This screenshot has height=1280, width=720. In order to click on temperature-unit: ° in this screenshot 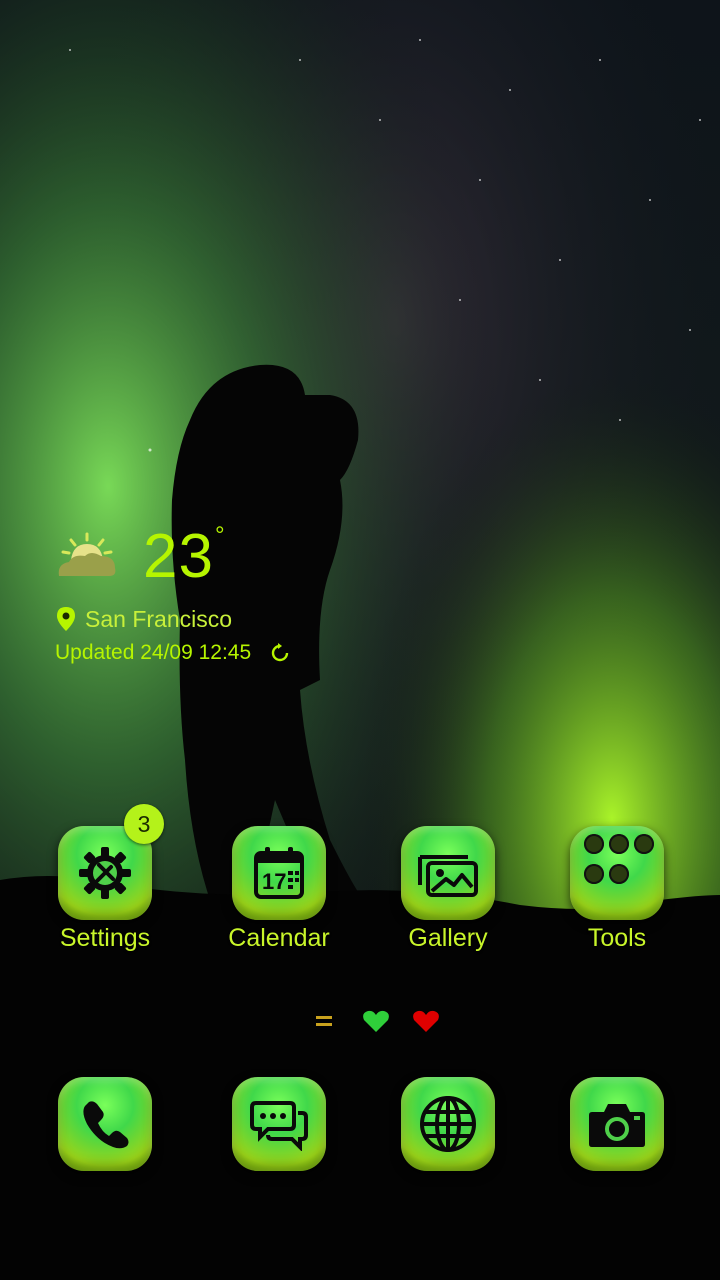, I will do `click(220, 535)`.